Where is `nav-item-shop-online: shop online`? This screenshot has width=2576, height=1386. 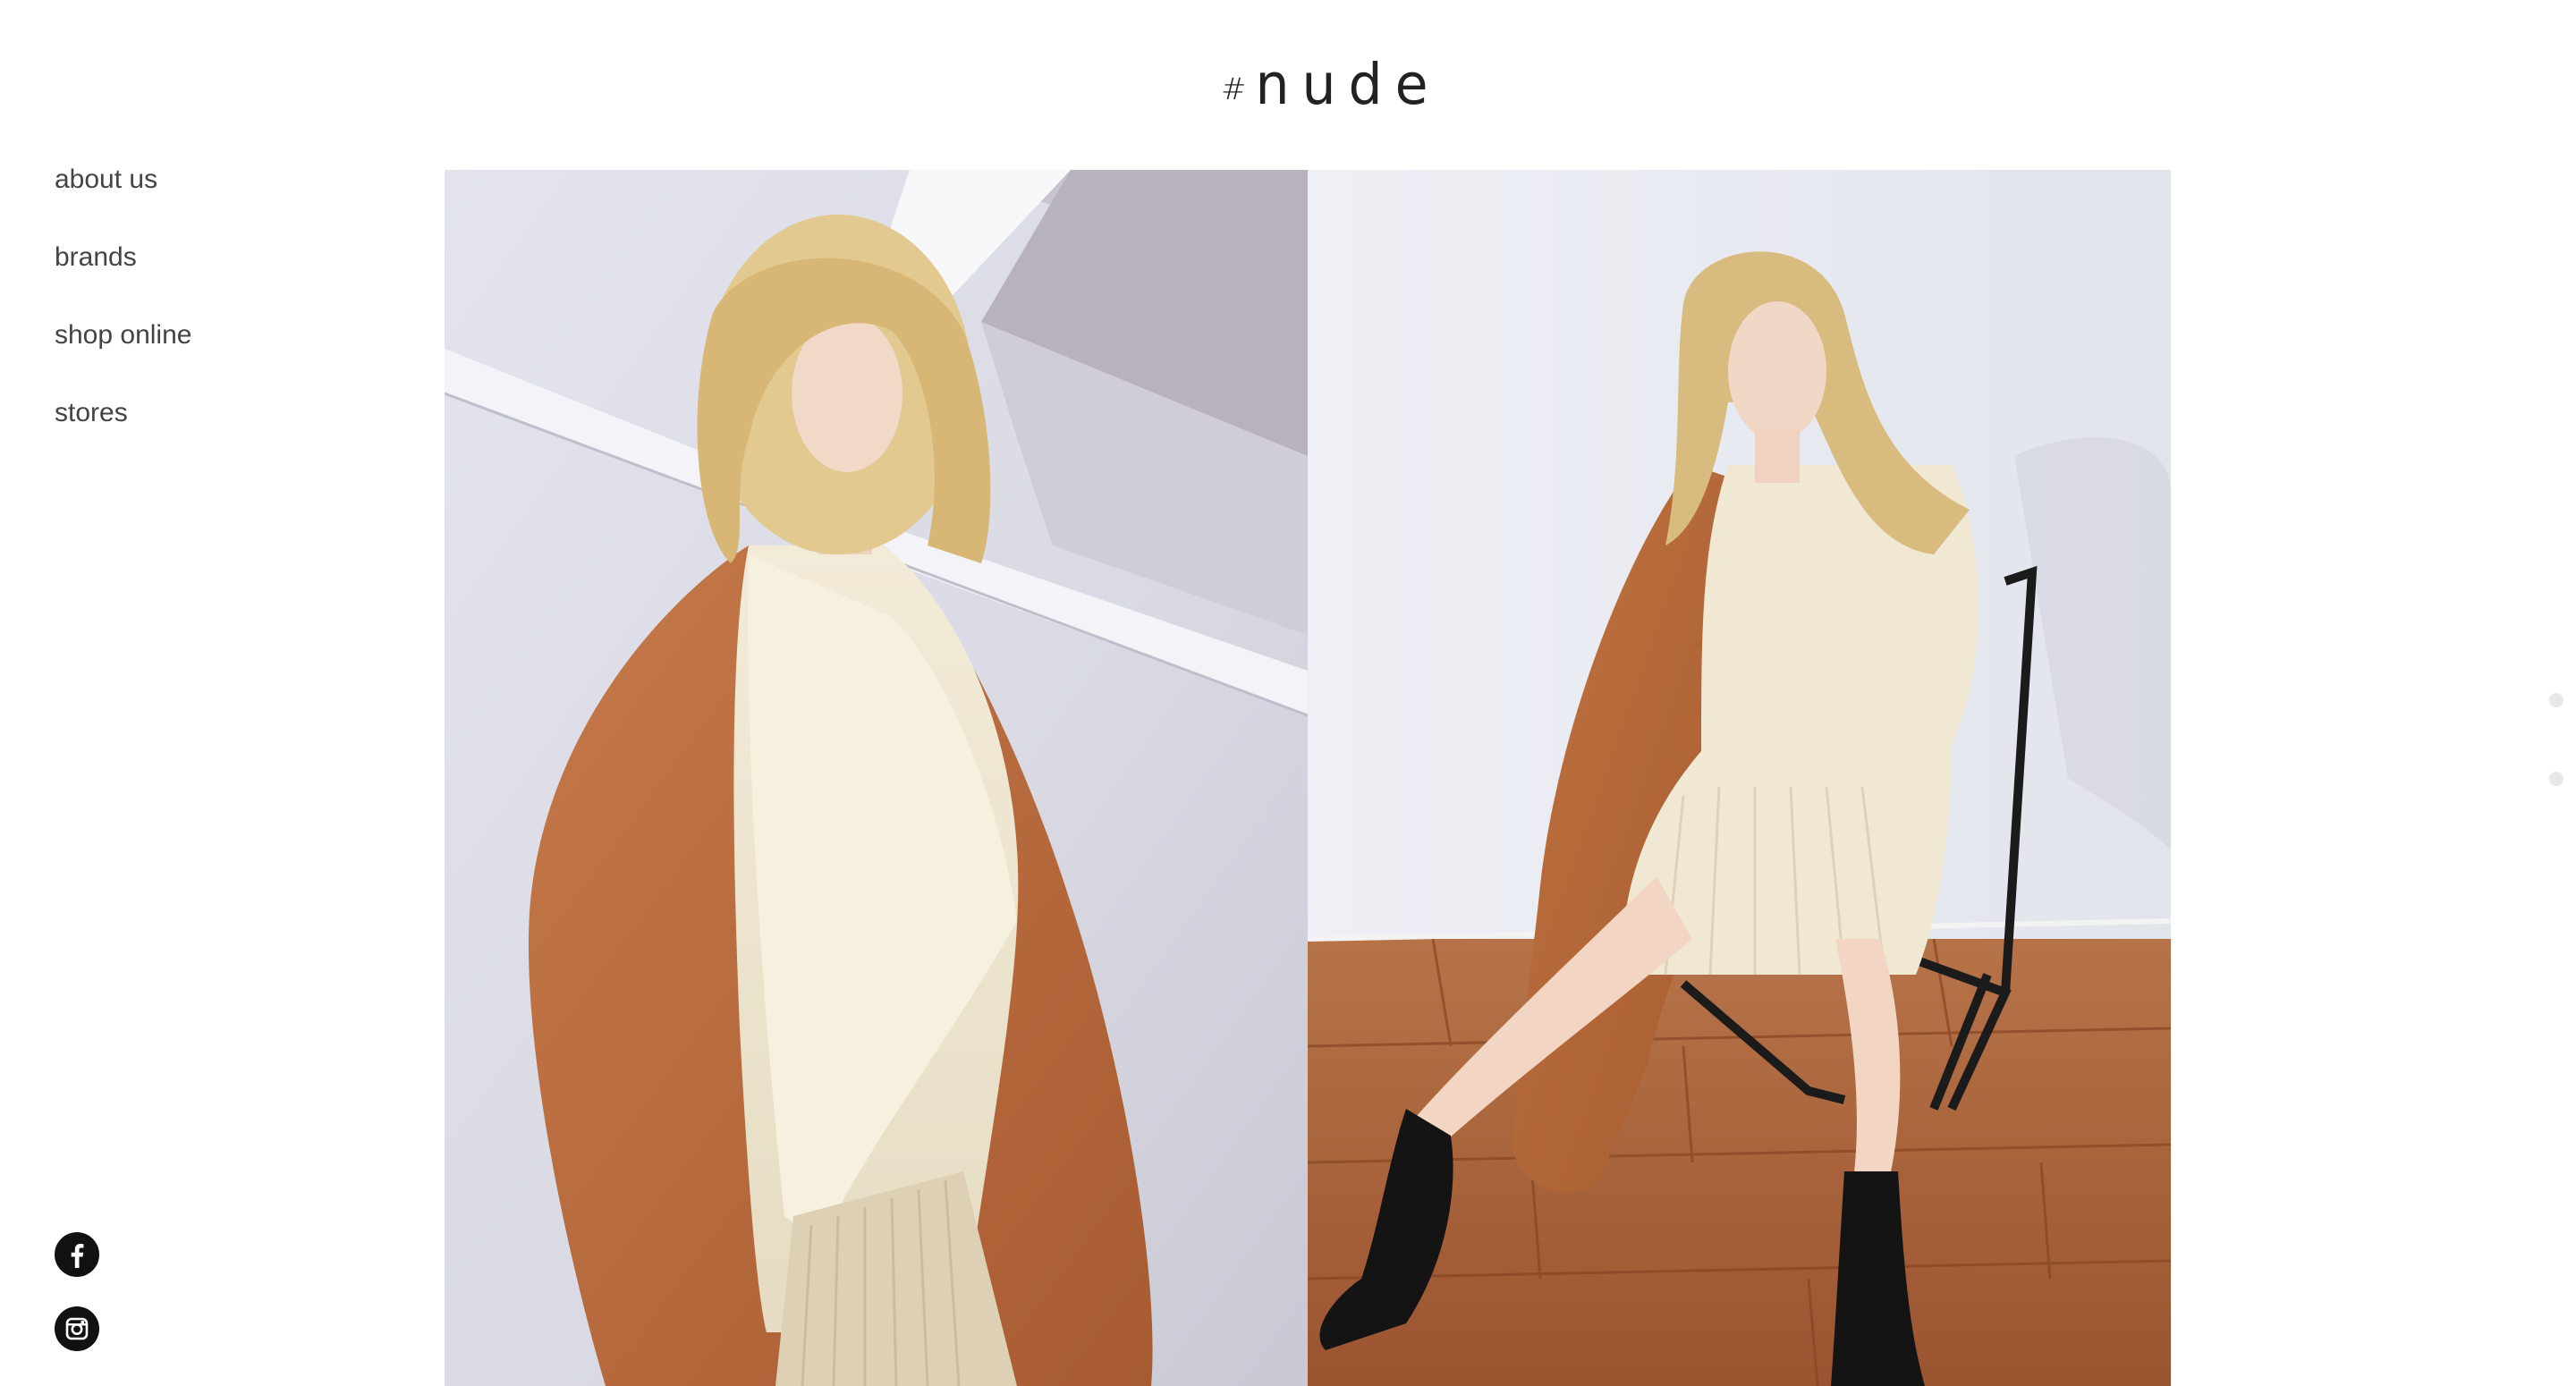
nav-item-shop-online: shop online is located at coordinates (123, 354).